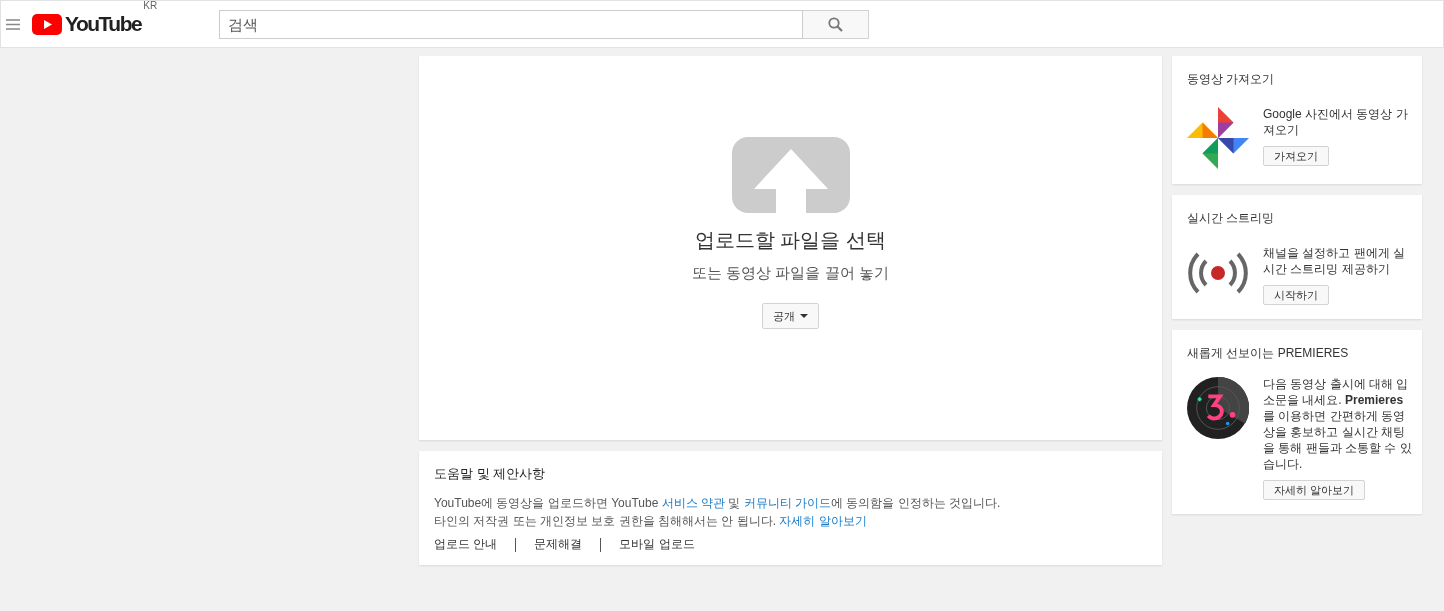 The width and height of the screenshot is (1444, 611). I want to click on region-label: KR, so click(150, 5).